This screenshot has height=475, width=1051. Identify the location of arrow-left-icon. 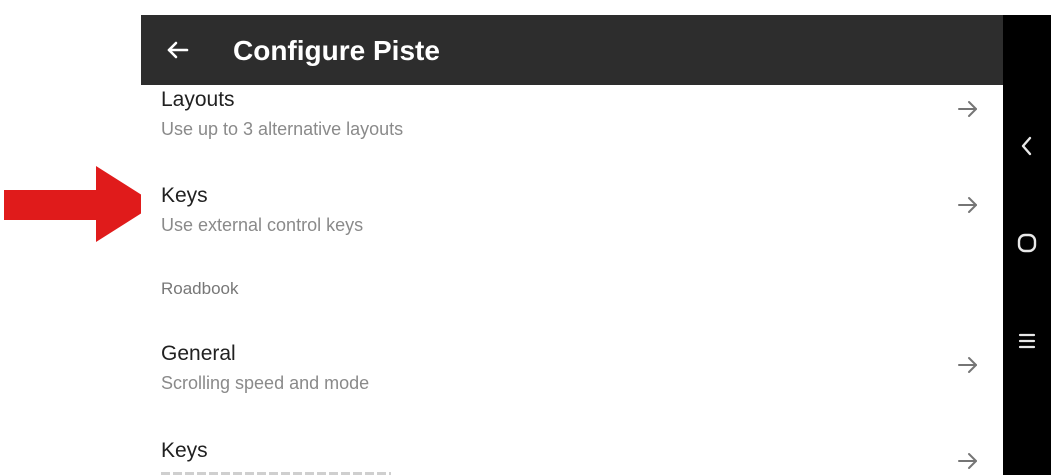
(178, 50).